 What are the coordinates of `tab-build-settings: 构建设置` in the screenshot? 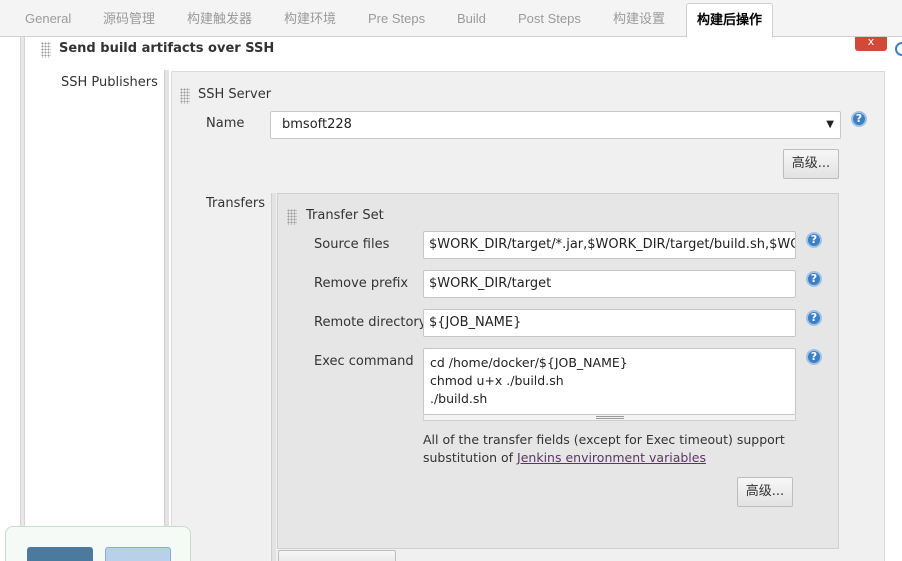 It's located at (639, 18).